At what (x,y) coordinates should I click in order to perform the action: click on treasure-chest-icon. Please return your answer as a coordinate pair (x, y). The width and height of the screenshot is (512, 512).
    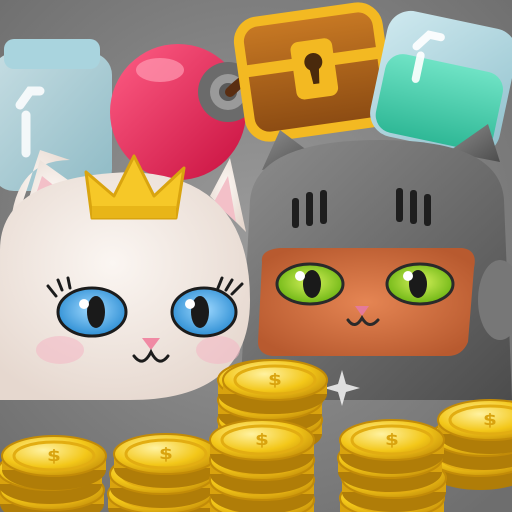
    Looking at the image, I should click on (313, 72).